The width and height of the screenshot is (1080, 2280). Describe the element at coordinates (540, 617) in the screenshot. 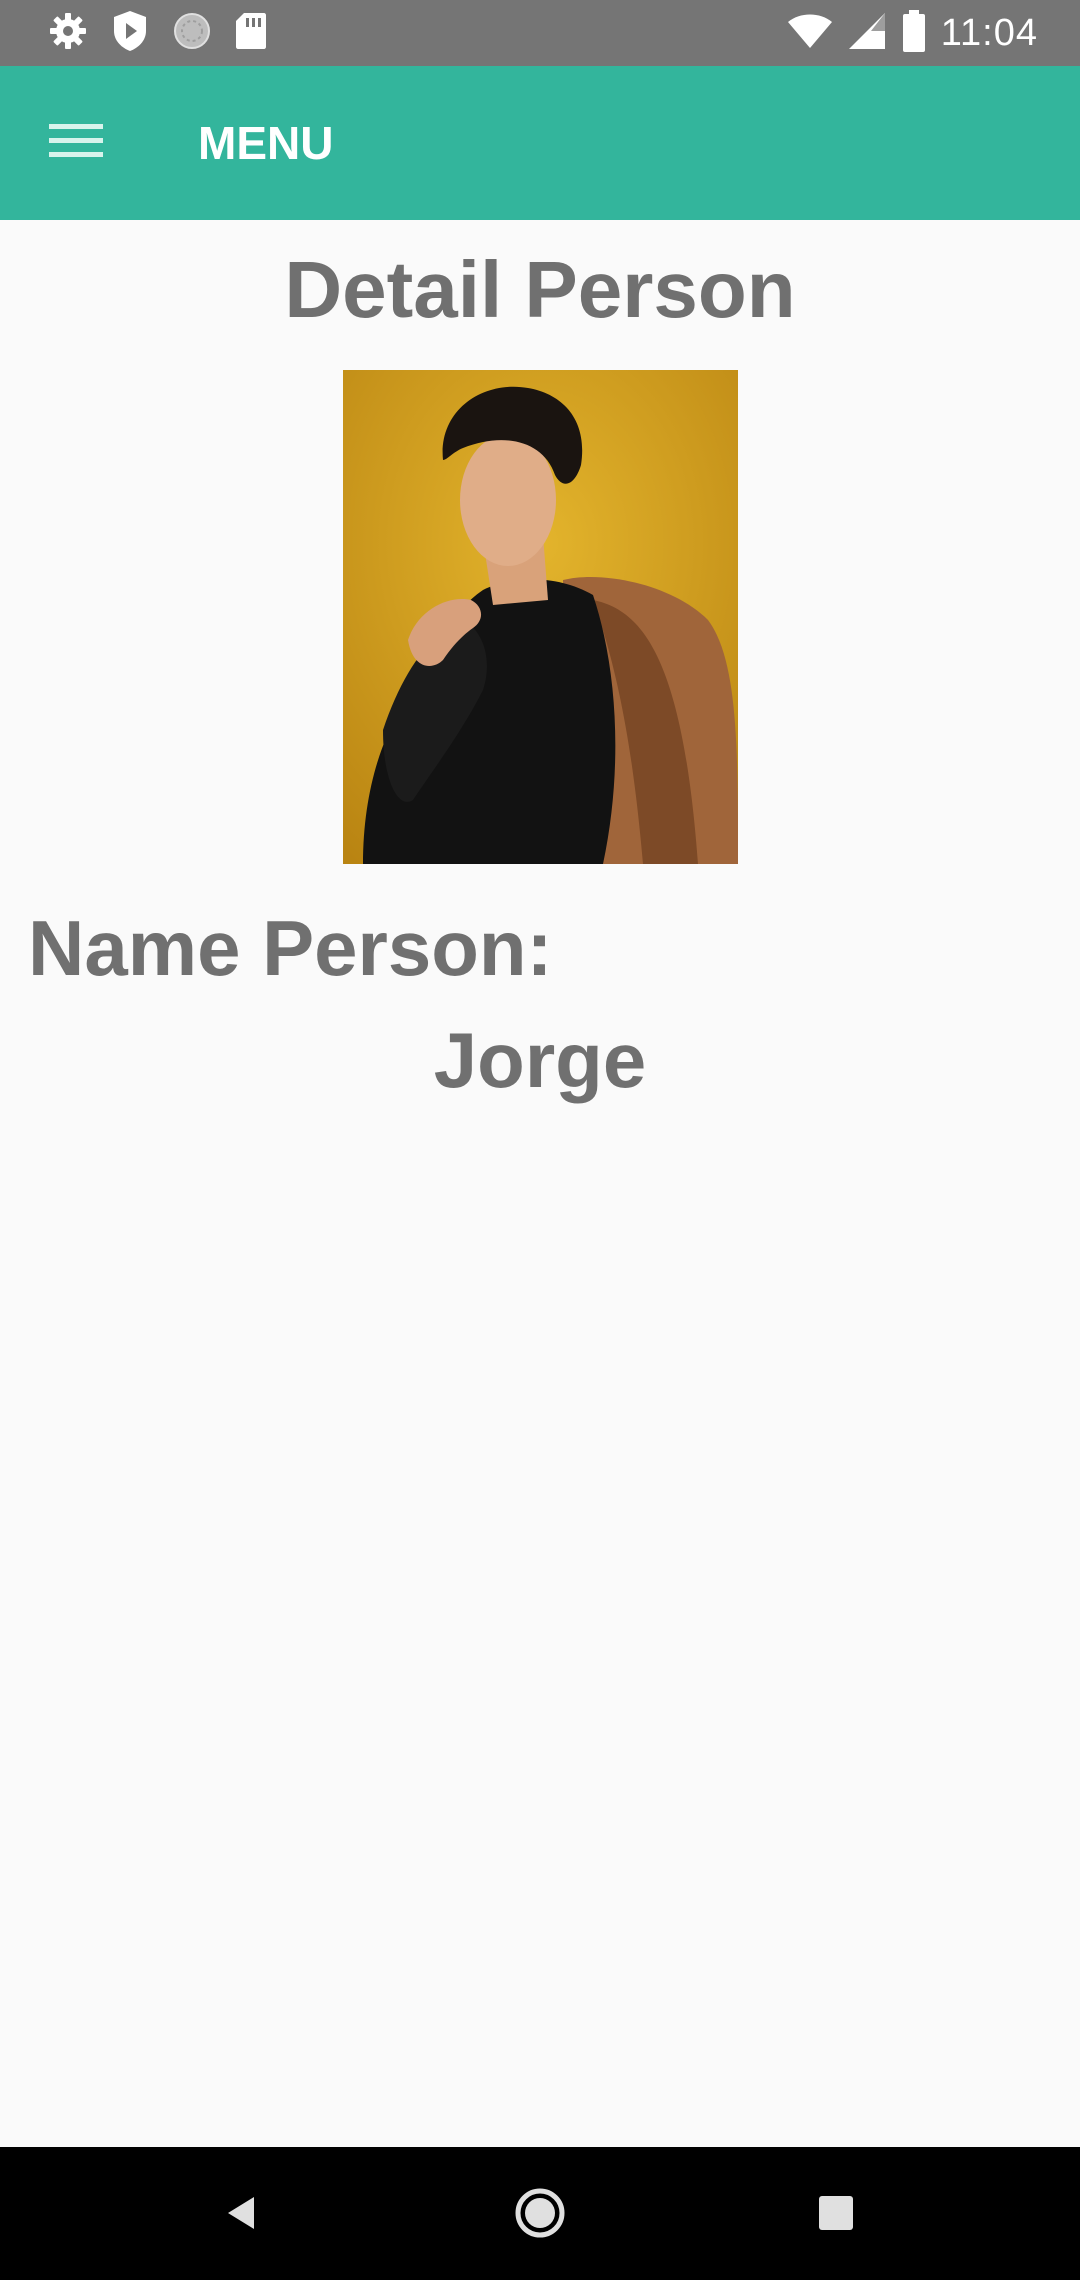

I see `person-photo` at that location.